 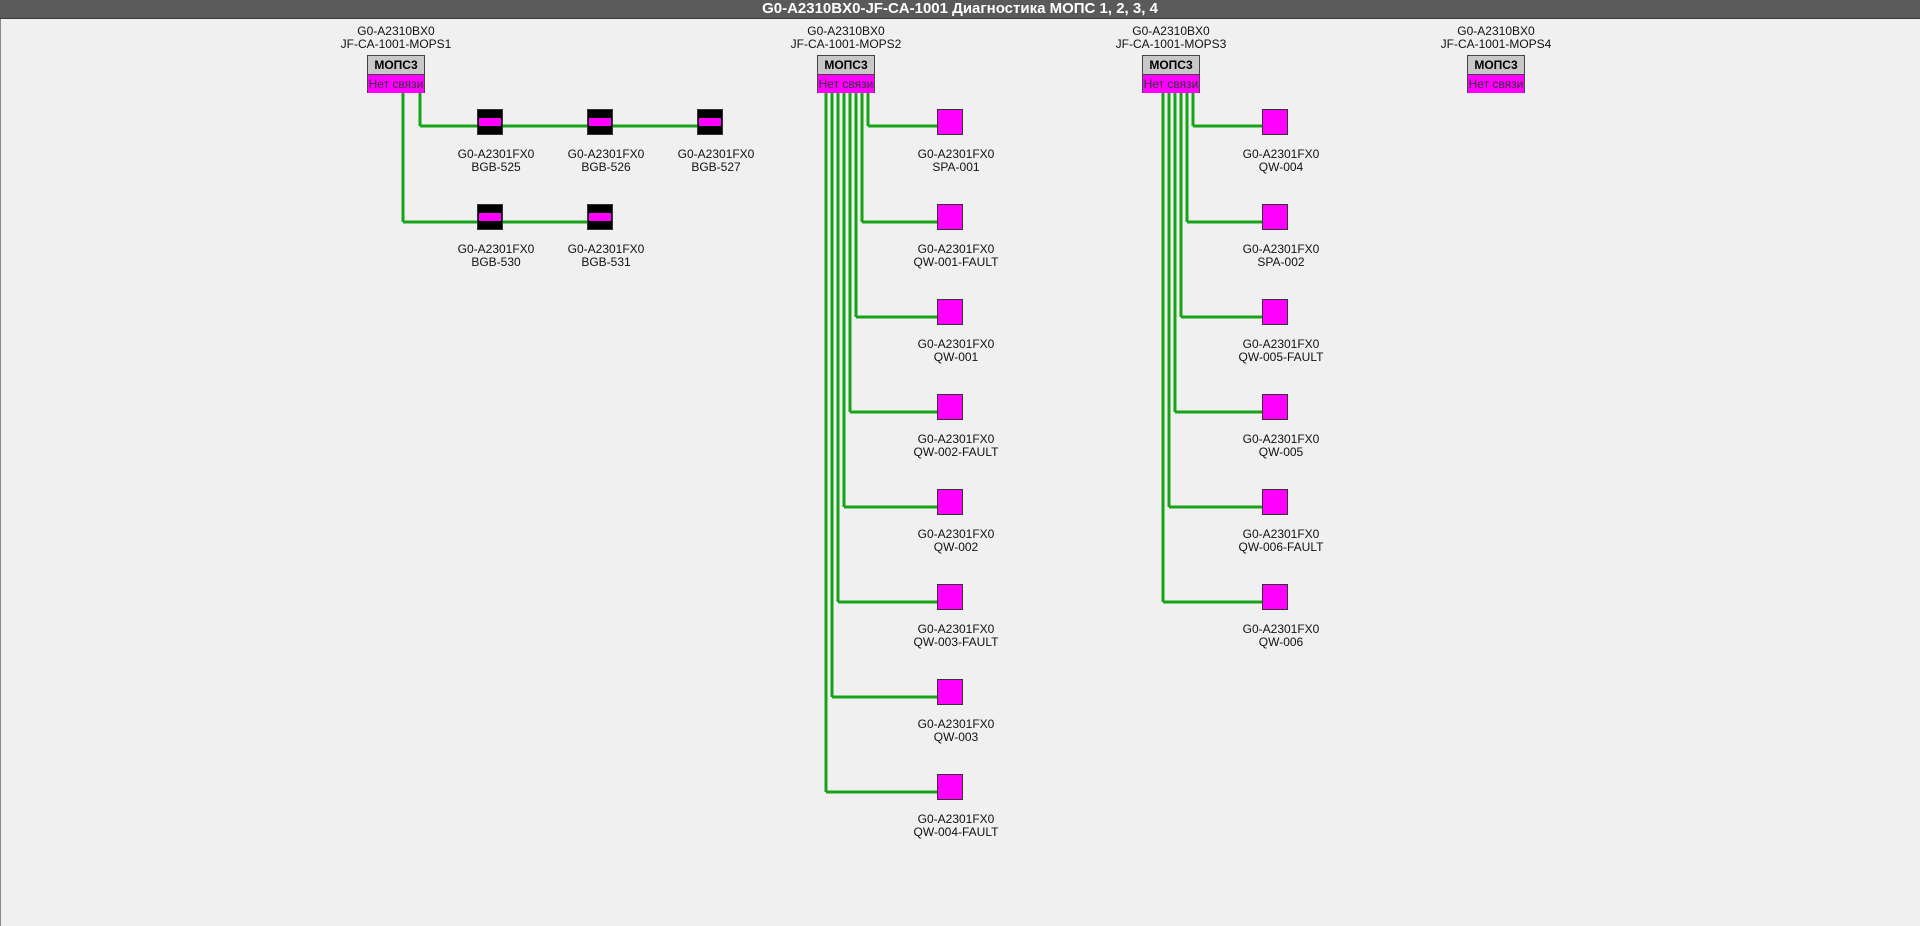 I want to click on device-label: G0-A2301FX0 SPA-002, so click(x=1281, y=256).